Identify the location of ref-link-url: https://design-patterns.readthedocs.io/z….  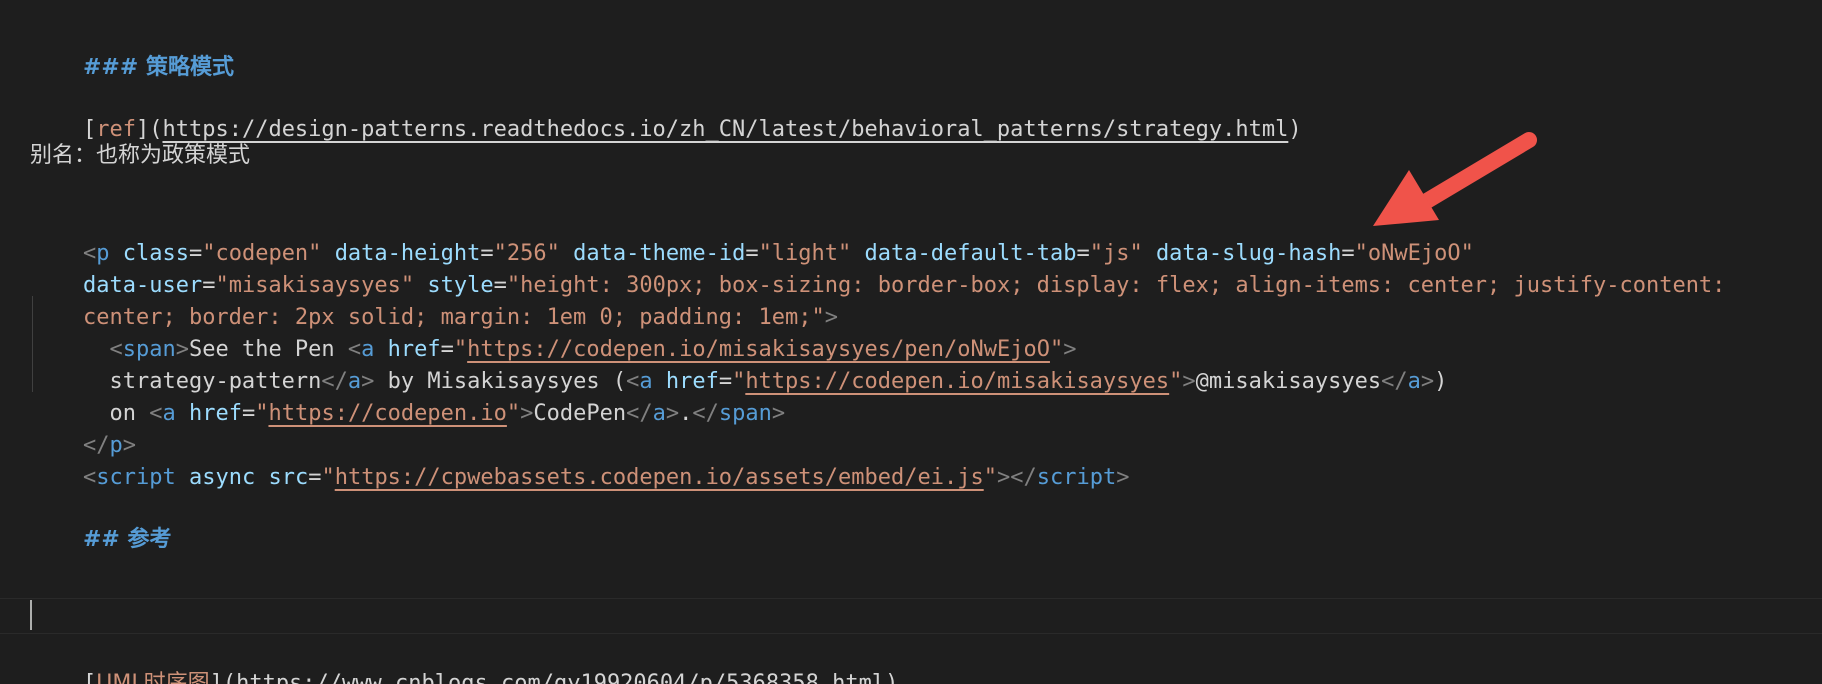
(725, 129).